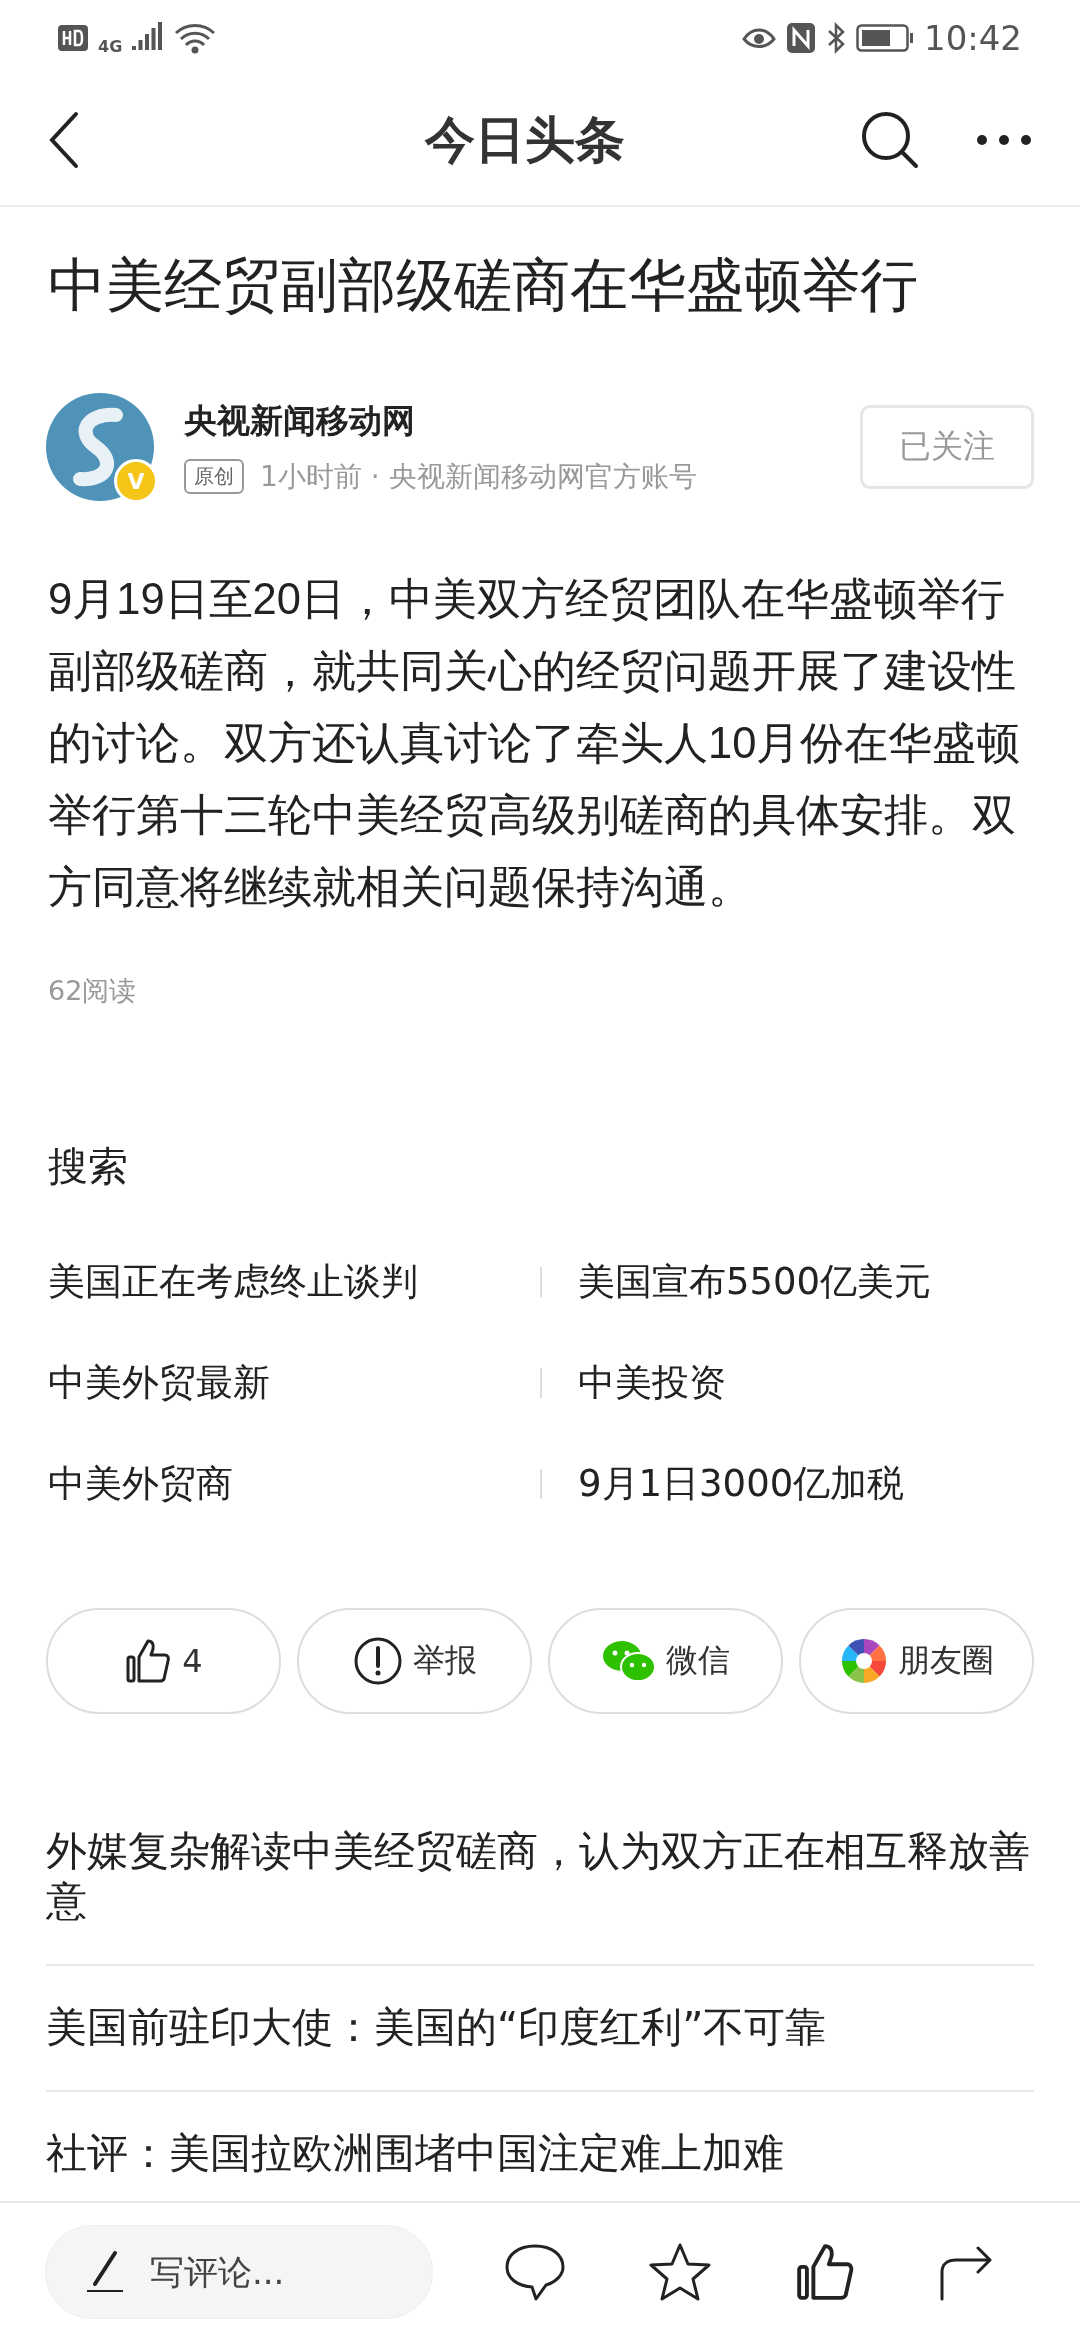  Describe the element at coordinates (680, 2271) in the screenshot. I see `star-icon` at that location.